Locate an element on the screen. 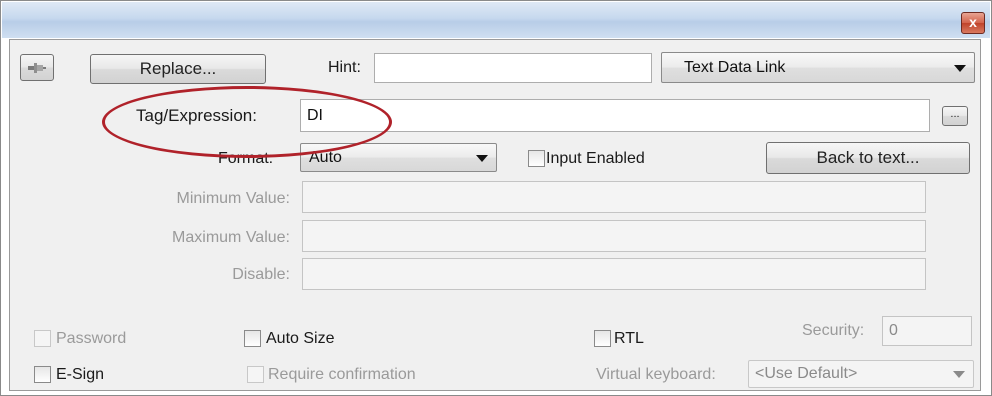 The height and width of the screenshot is (396, 992). close-button: x is located at coordinates (973, 23).